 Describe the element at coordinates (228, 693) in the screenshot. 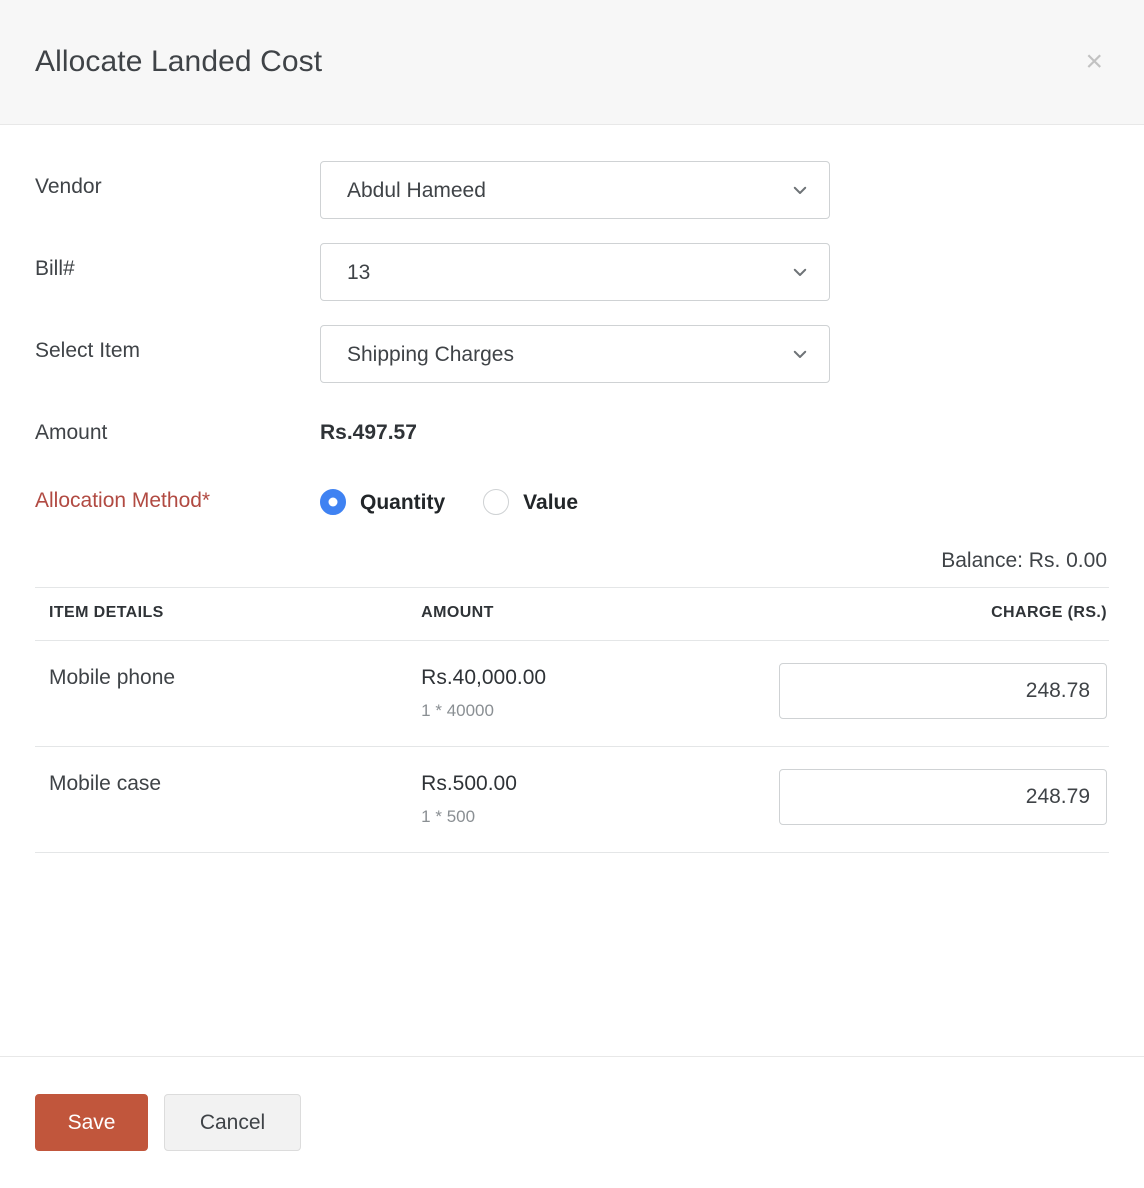

I see `cell-item-name: Mobile phone` at that location.